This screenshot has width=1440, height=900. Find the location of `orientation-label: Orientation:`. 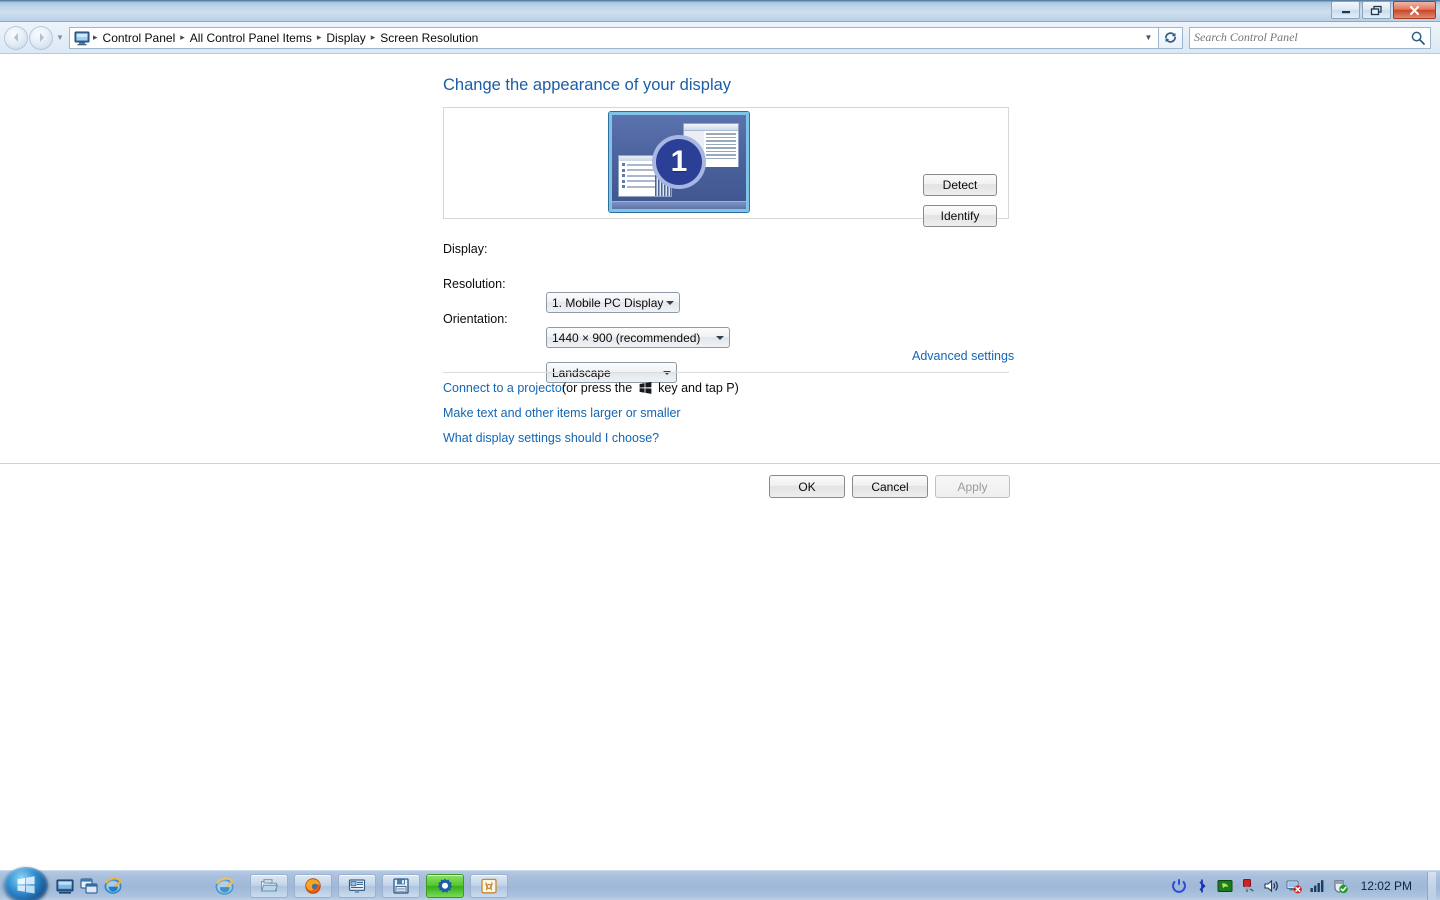

orientation-label: Orientation: is located at coordinates (475, 319).